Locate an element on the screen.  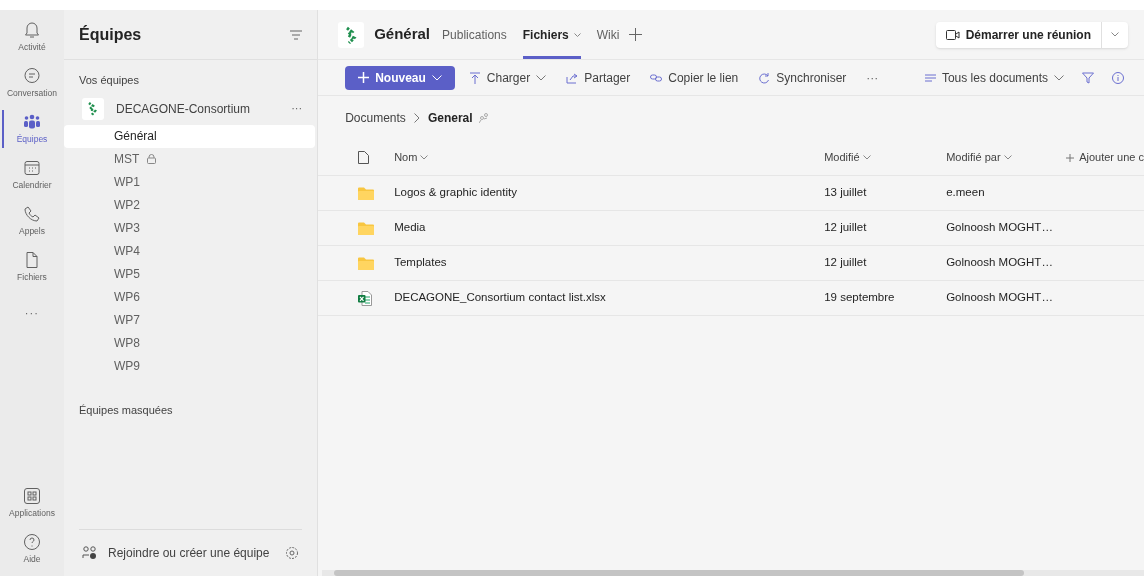
channel-item: WP5 is located at coordinates (191, 274).